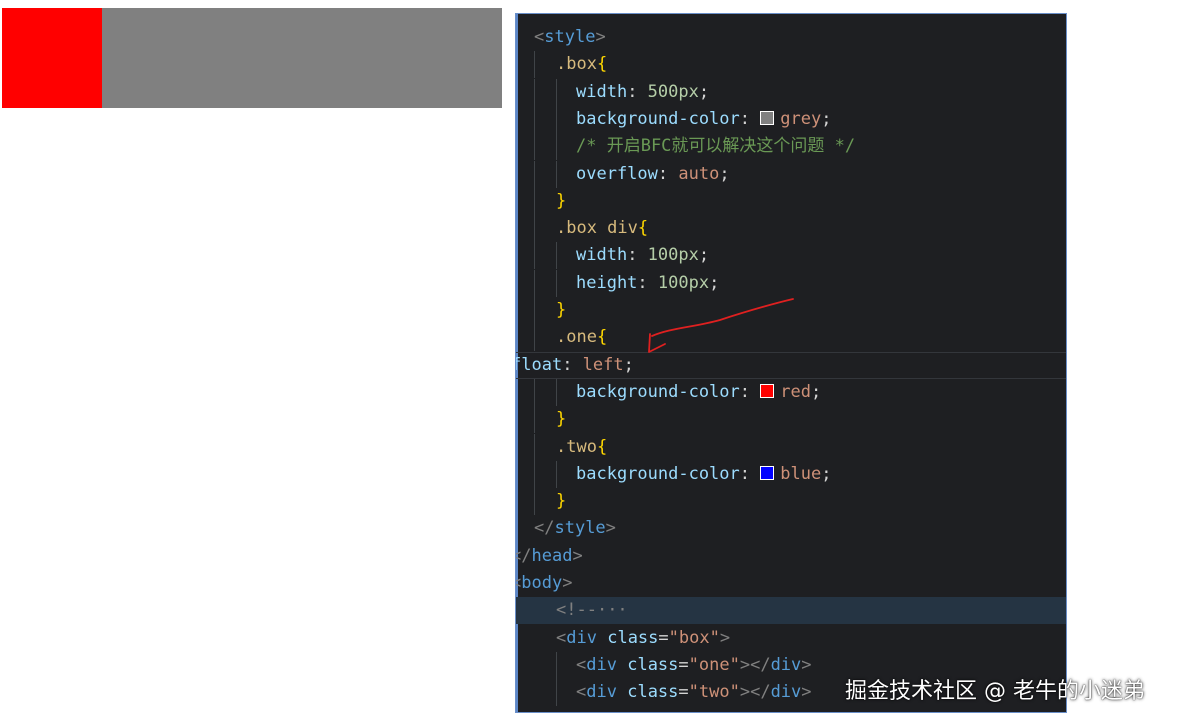  I want to click on code-text: width: 100px;, so click(642, 255).